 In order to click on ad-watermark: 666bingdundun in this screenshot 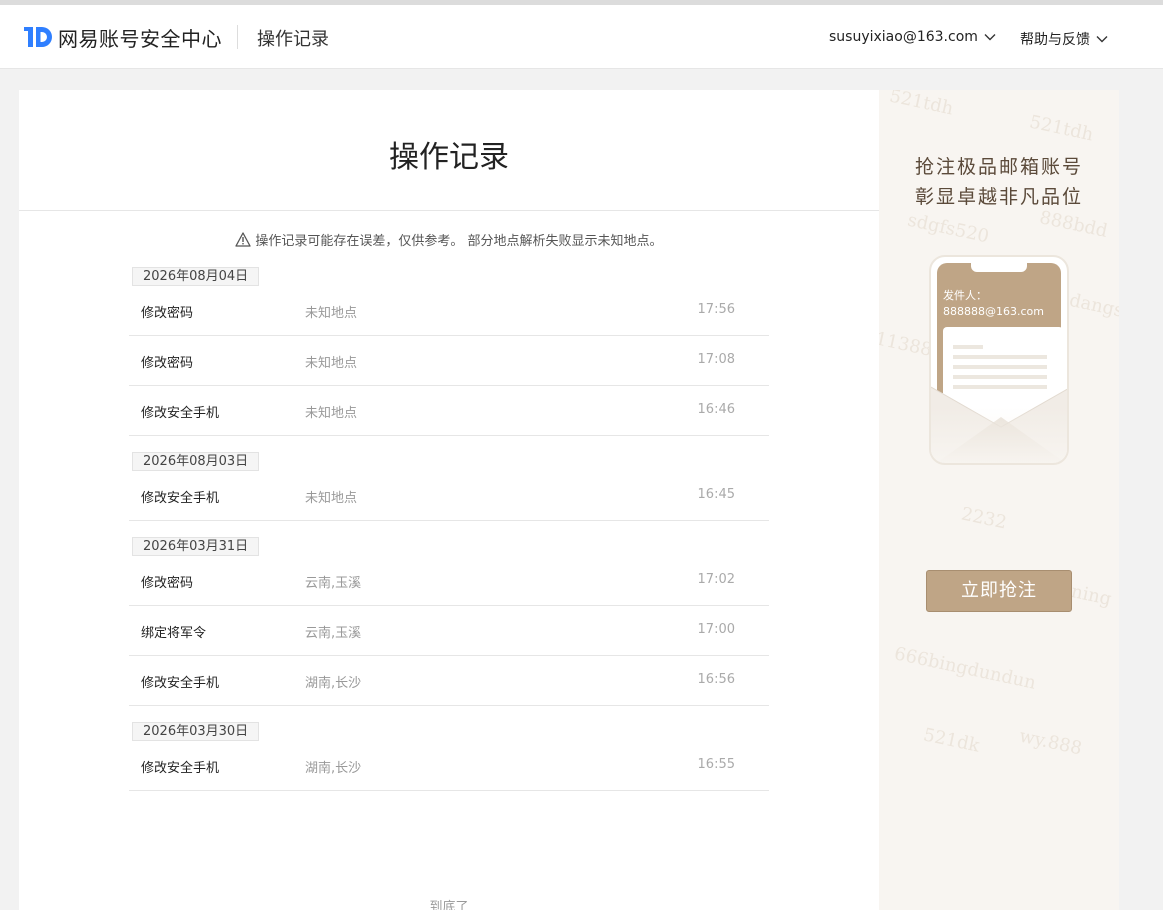, I will do `click(965, 668)`.